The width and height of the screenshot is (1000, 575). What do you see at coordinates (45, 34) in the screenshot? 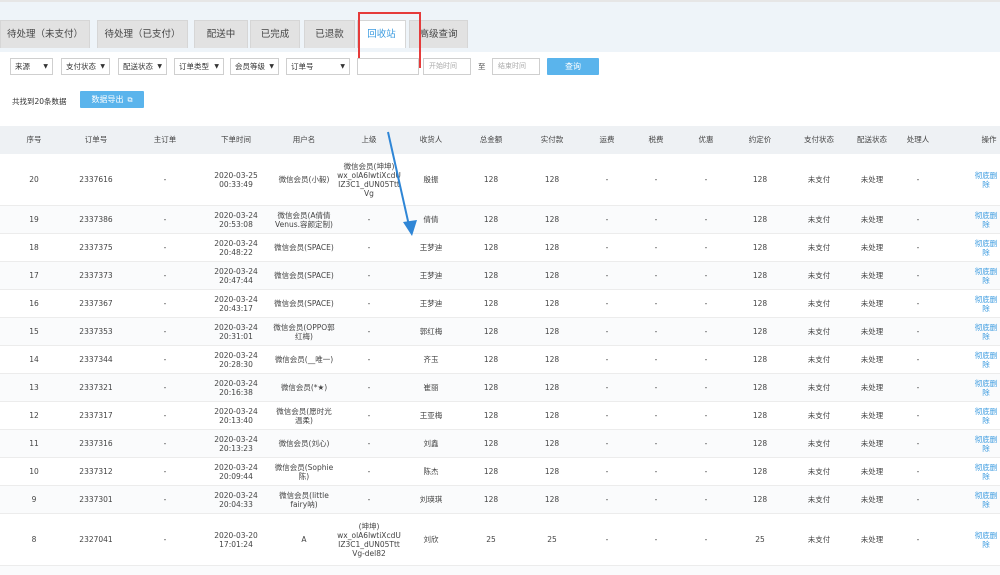
I see `tab-0: 待处理（未支付）` at bounding box center [45, 34].